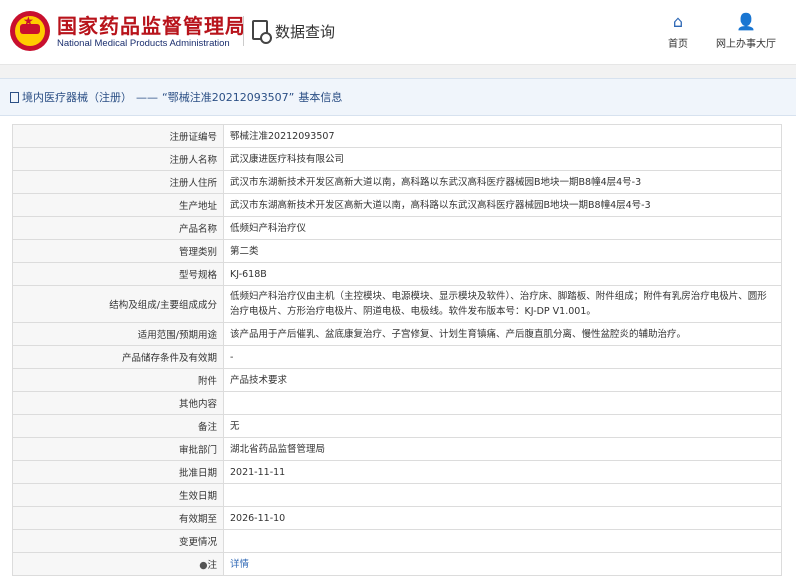 The height and width of the screenshot is (579, 796). Describe the element at coordinates (262, 32) in the screenshot. I see `document-search-icon` at that location.